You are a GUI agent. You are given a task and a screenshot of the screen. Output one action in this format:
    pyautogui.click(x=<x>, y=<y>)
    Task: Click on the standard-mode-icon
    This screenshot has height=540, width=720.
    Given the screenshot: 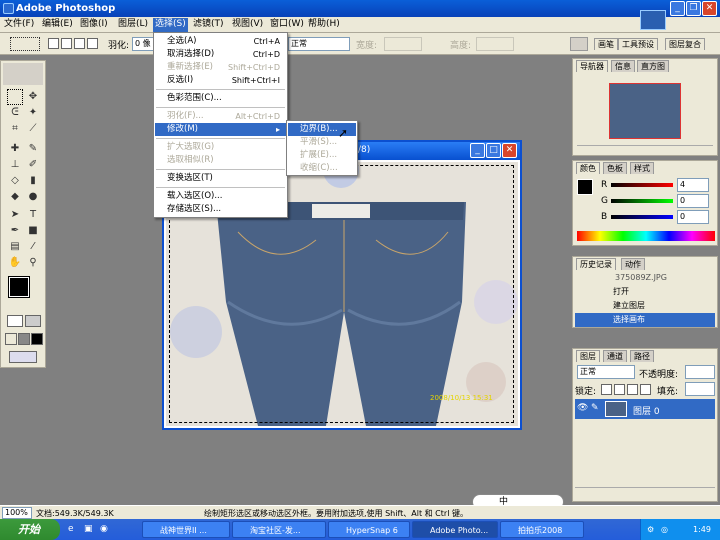 What is the action you would take?
    pyautogui.click(x=15, y=321)
    